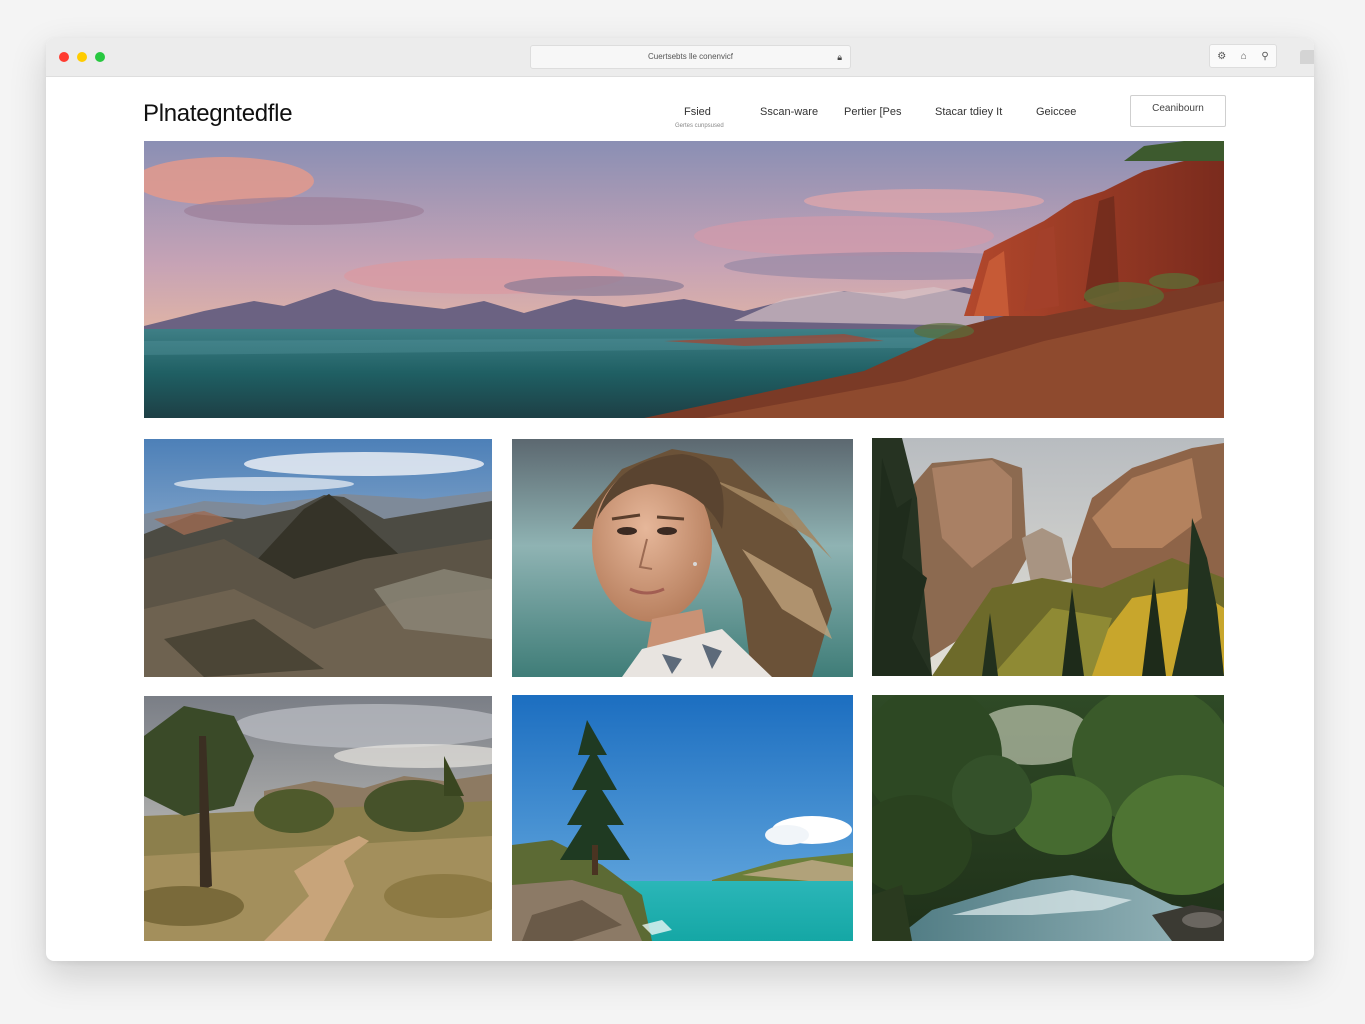  Describe the element at coordinates (64, 57) in the screenshot. I see `close-window-button` at that location.